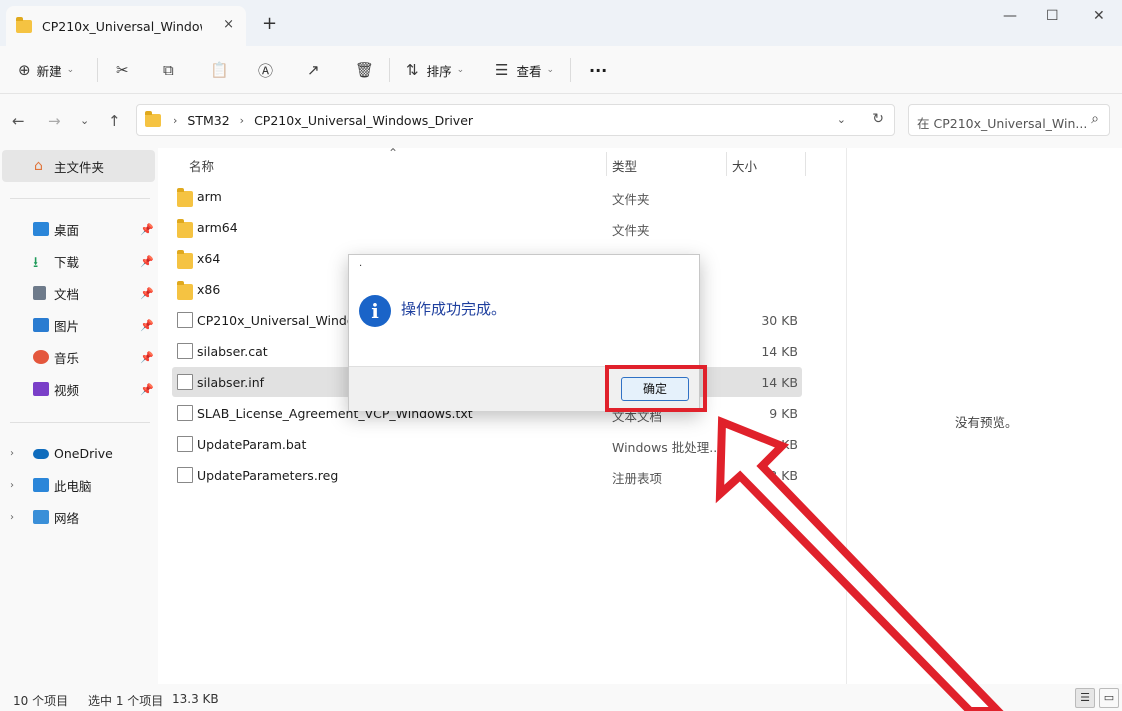 This screenshot has height=711, width=1122. I want to click on file-row: arm64 文件夹, so click(487, 227).